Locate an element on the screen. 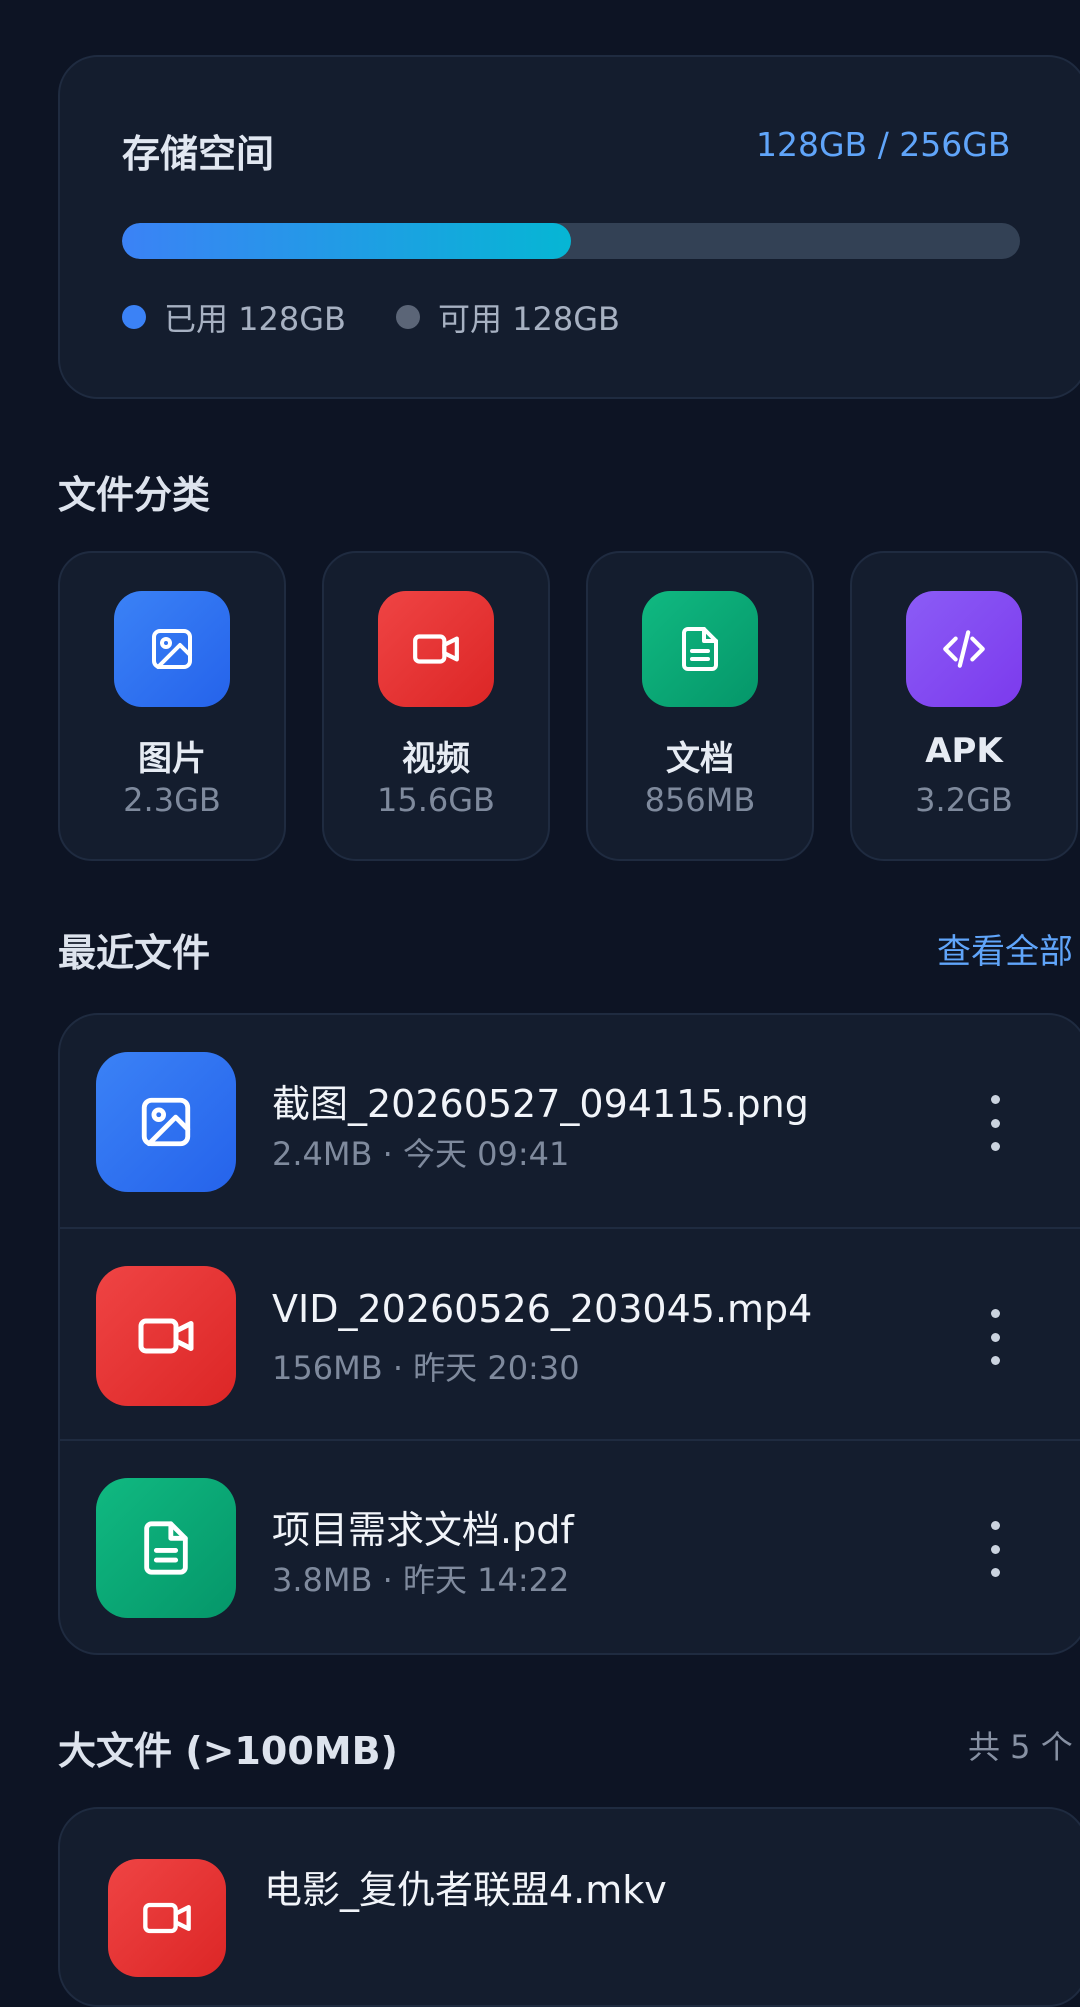 The image size is (1080, 2007). category-size: 15.6GB is located at coordinates (436, 800).